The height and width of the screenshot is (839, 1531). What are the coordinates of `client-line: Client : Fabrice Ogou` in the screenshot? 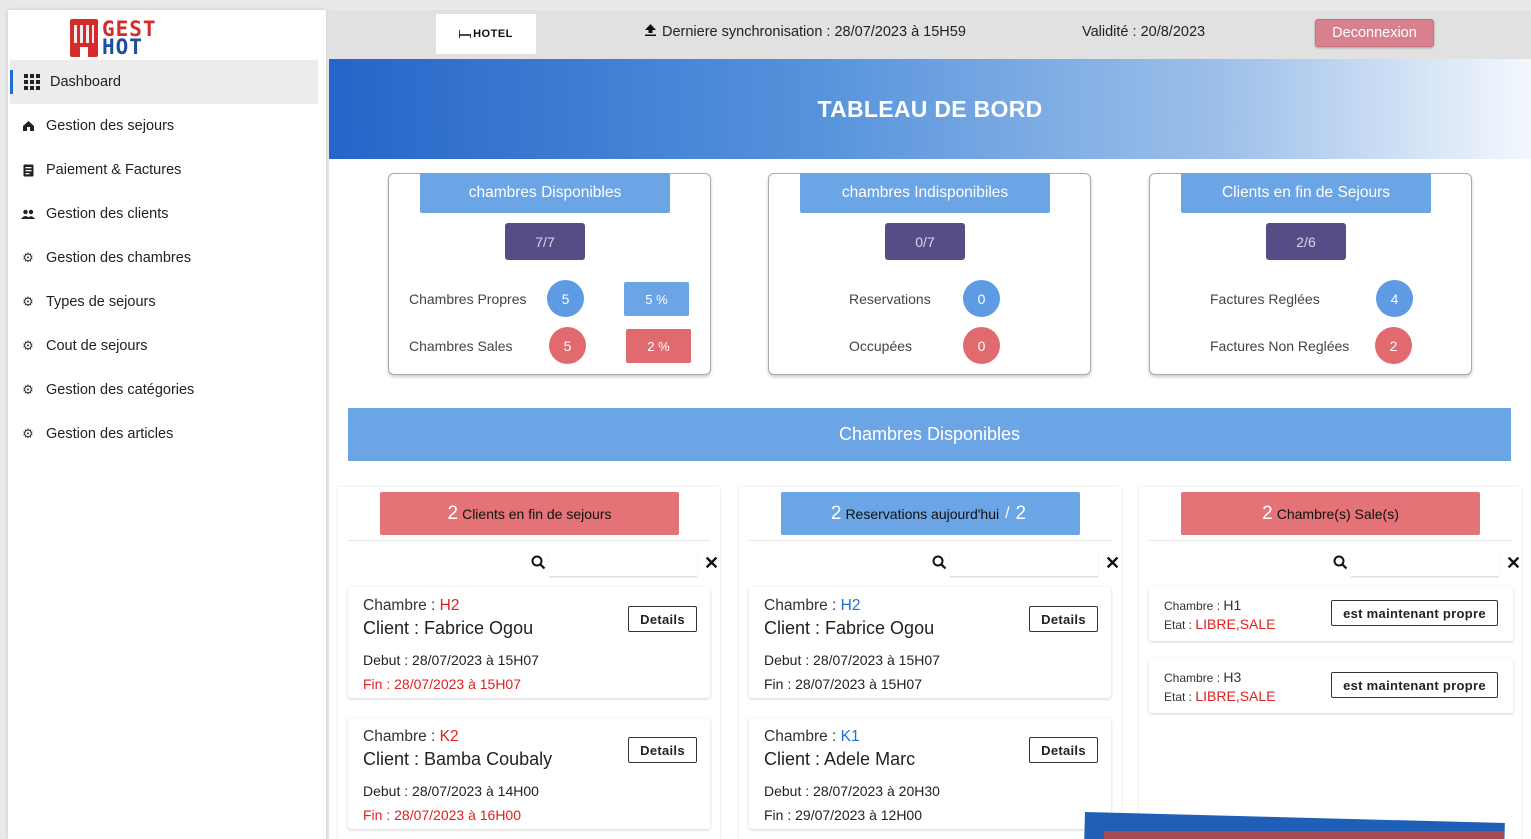 It's located at (849, 628).